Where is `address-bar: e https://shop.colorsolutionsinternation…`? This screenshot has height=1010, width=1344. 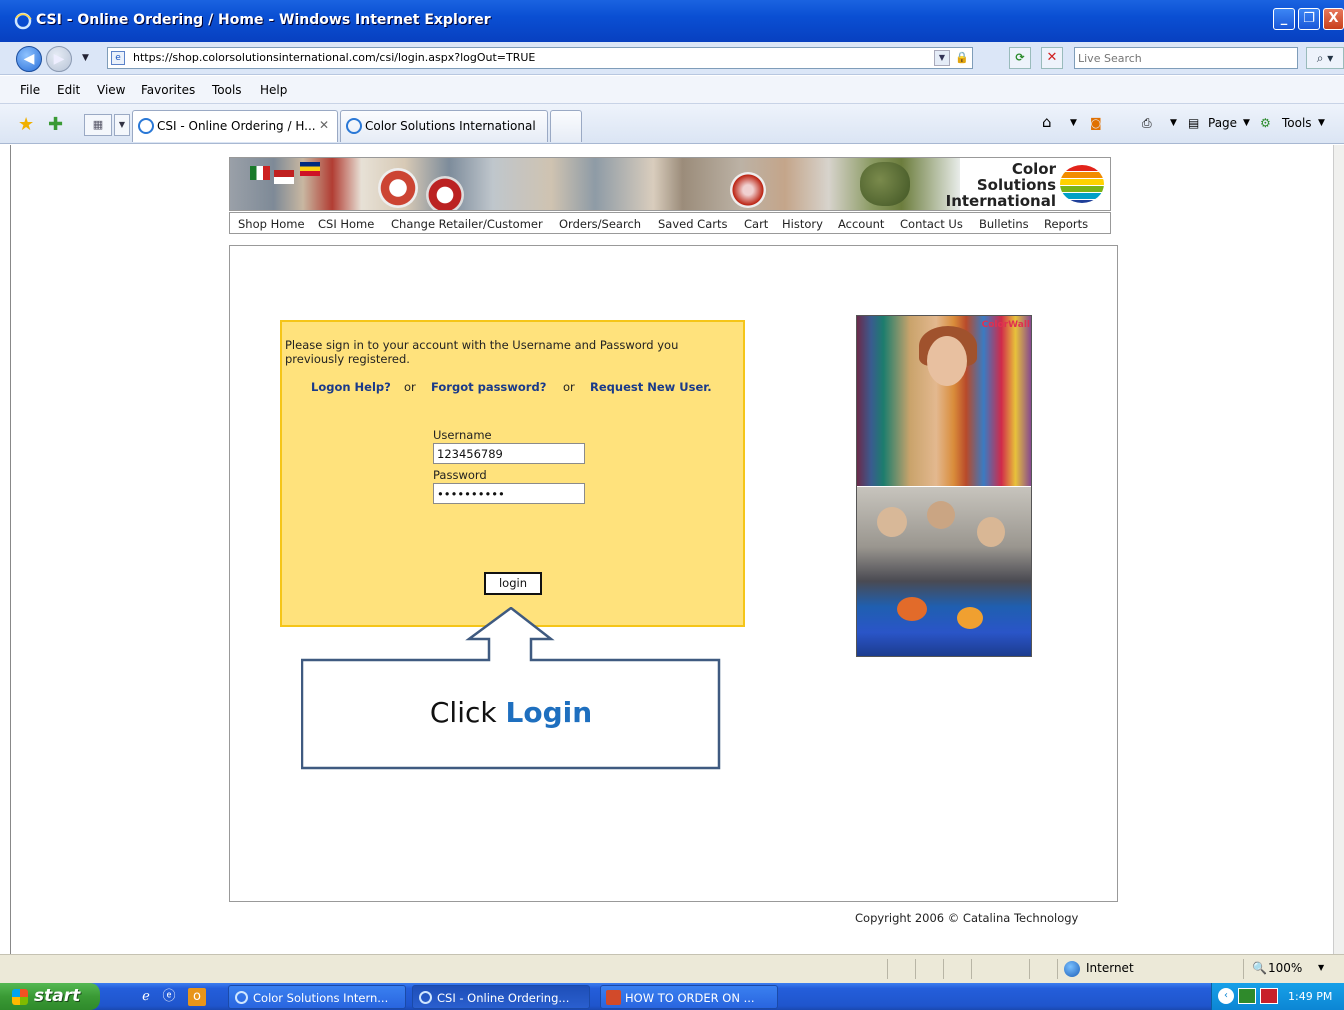
address-bar: e https://shop.colorsolutionsinternation… is located at coordinates (540, 58).